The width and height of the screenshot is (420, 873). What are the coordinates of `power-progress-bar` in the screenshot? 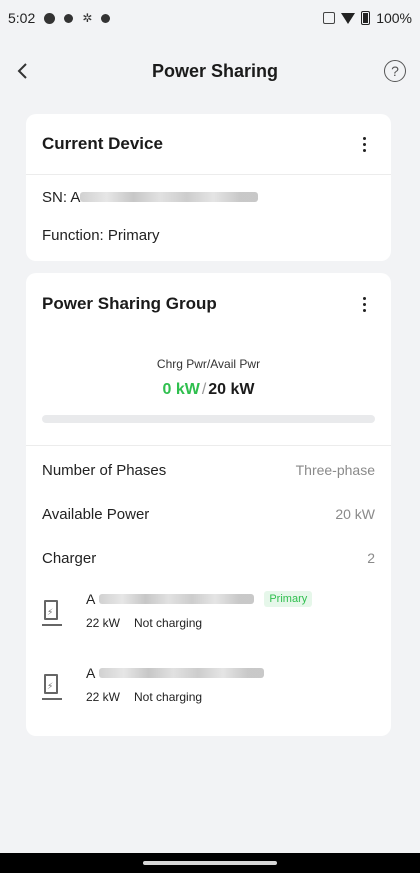 It's located at (208, 419).